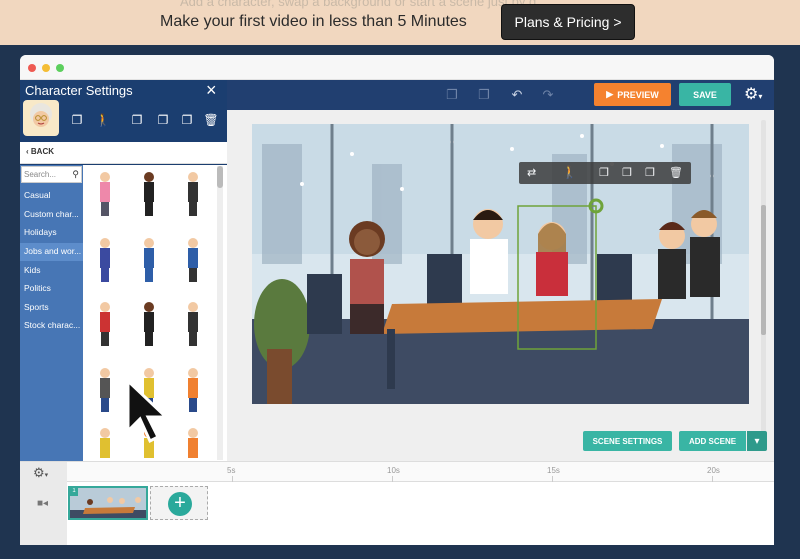  Describe the element at coordinates (393, 470) in the screenshot. I see `tick-label: 10s` at that location.